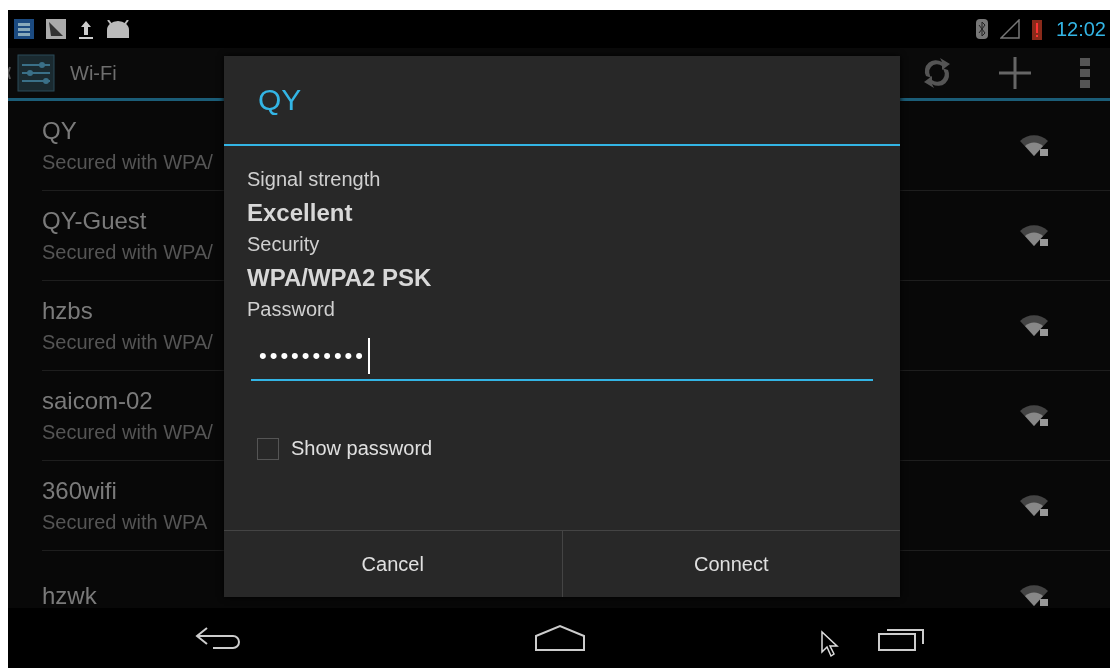  What do you see at coordinates (560, 638) in the screenshot?
I see `home-icon` at bounding box center [560, 638].